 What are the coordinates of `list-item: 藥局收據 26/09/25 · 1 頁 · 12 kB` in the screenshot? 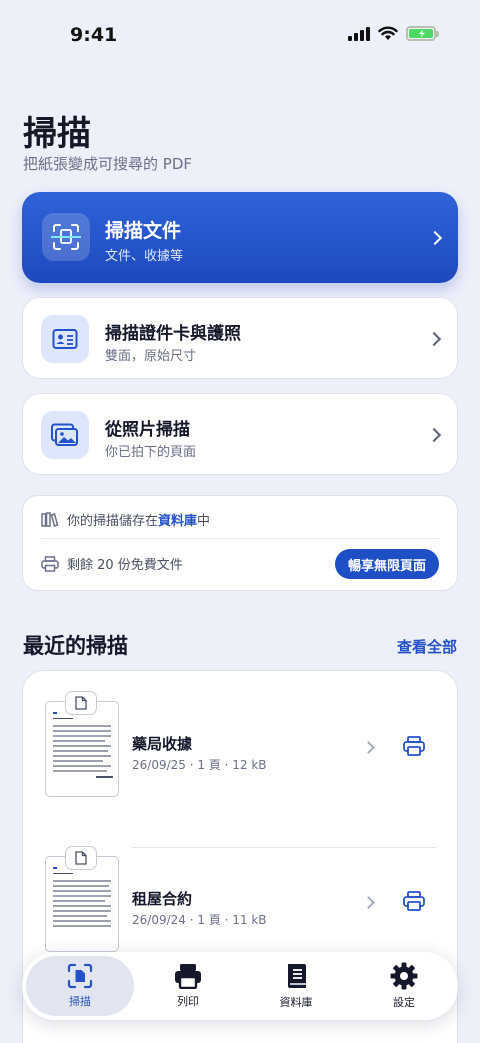 It's located at (241, 769).